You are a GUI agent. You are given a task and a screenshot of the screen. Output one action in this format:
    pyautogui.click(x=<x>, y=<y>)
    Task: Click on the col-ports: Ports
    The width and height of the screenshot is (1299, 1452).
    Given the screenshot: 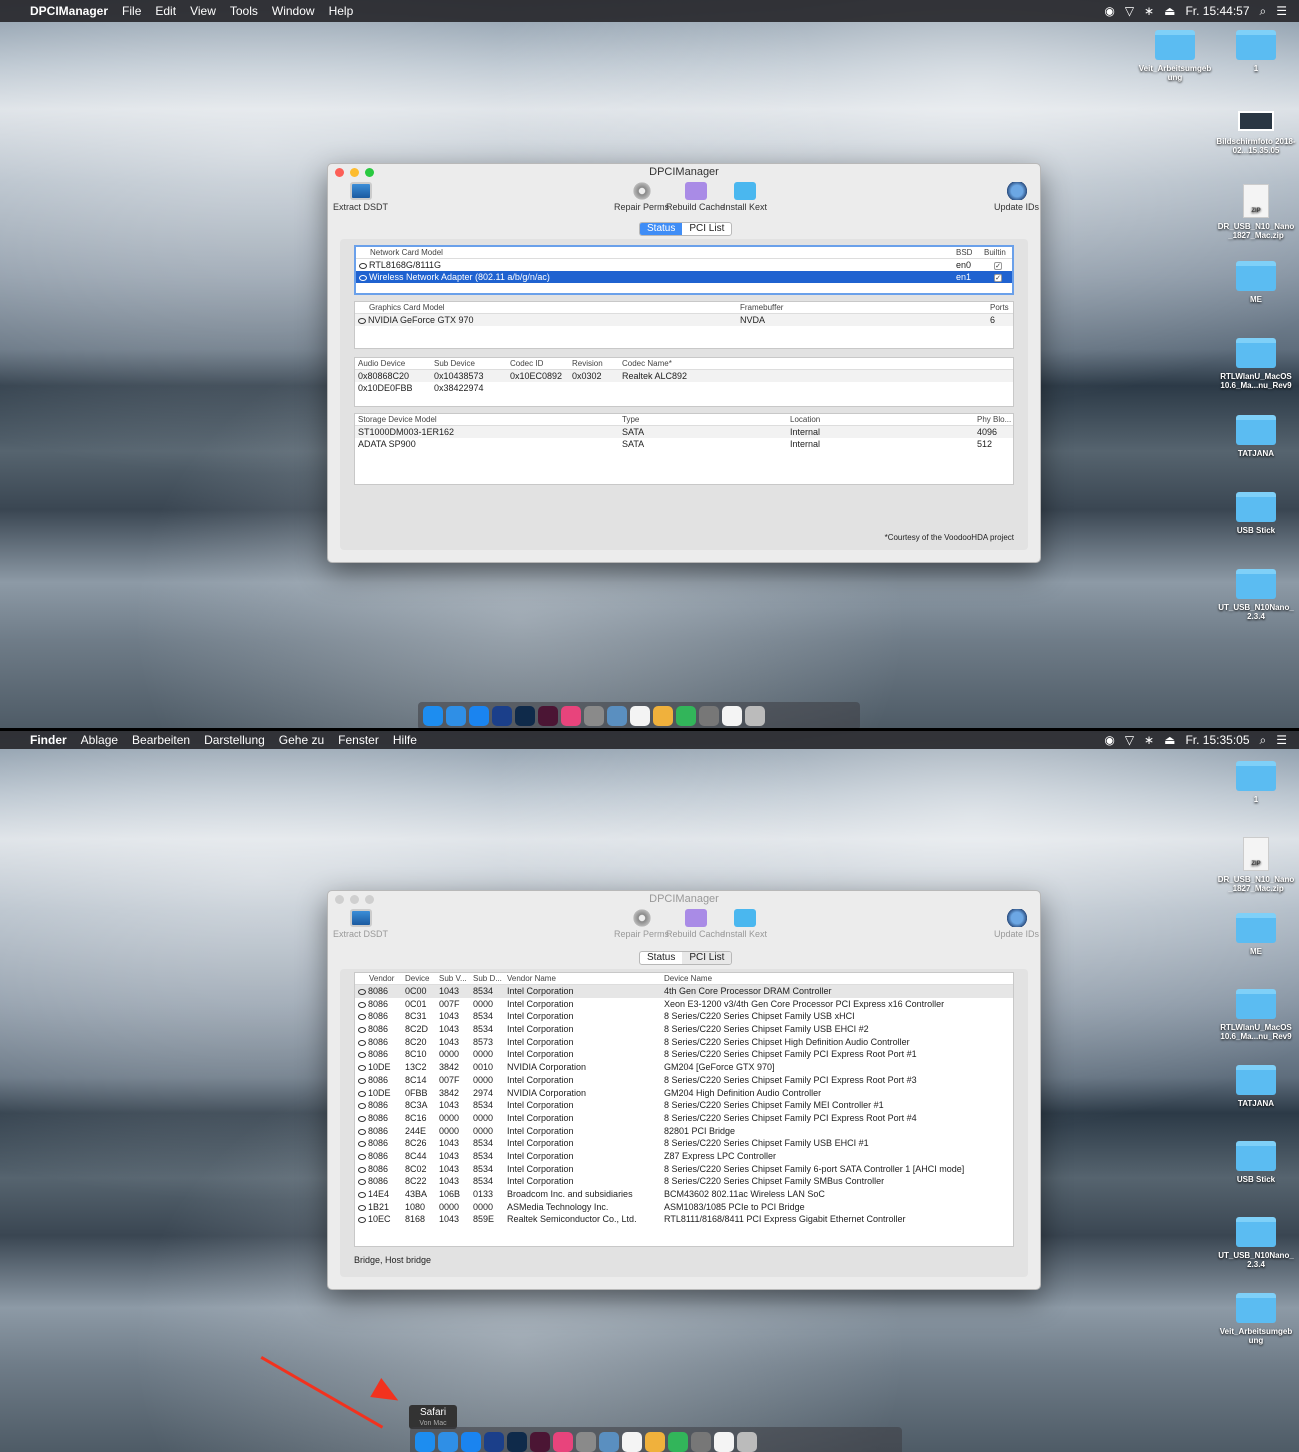 What is the action you would take?
    pyautogui.click(x=999, y=307)
    